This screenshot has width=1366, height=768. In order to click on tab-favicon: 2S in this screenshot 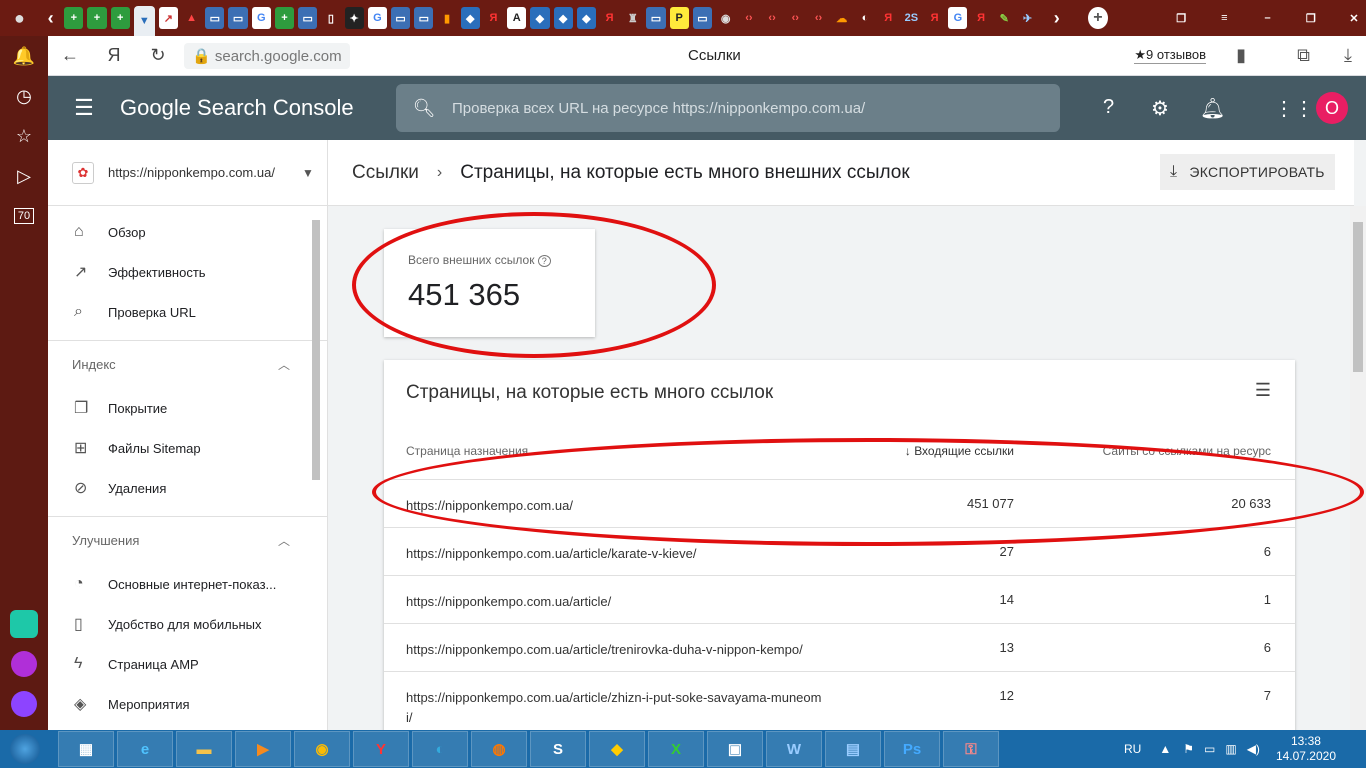, I will do `click(911, 18)`.